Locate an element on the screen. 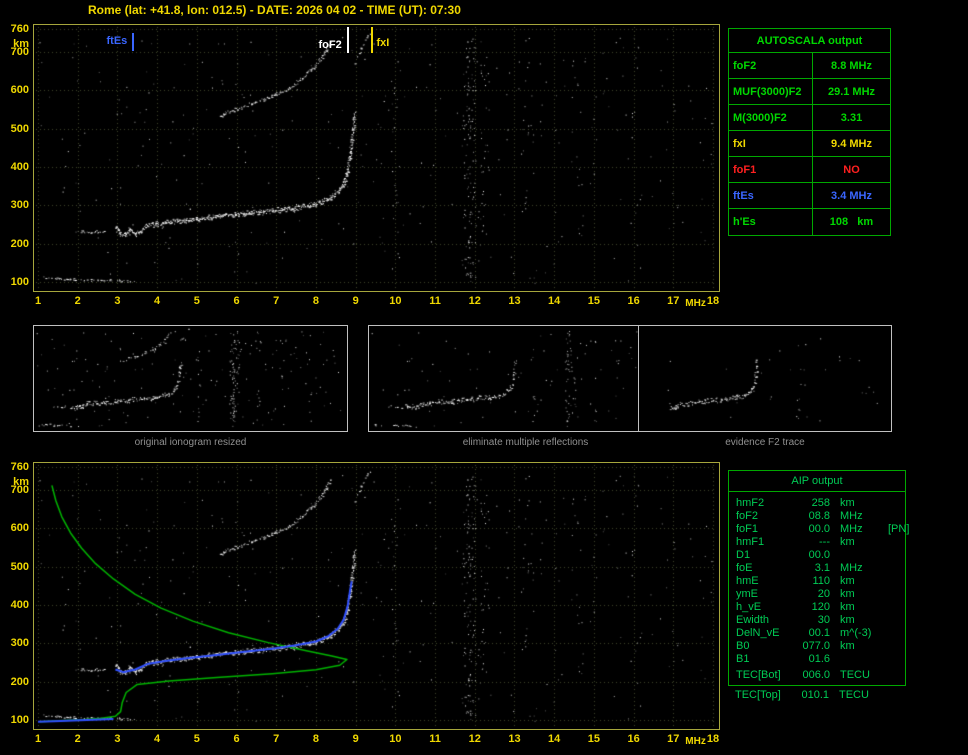  param-value: 108 km is located at coordinates (851, 222).